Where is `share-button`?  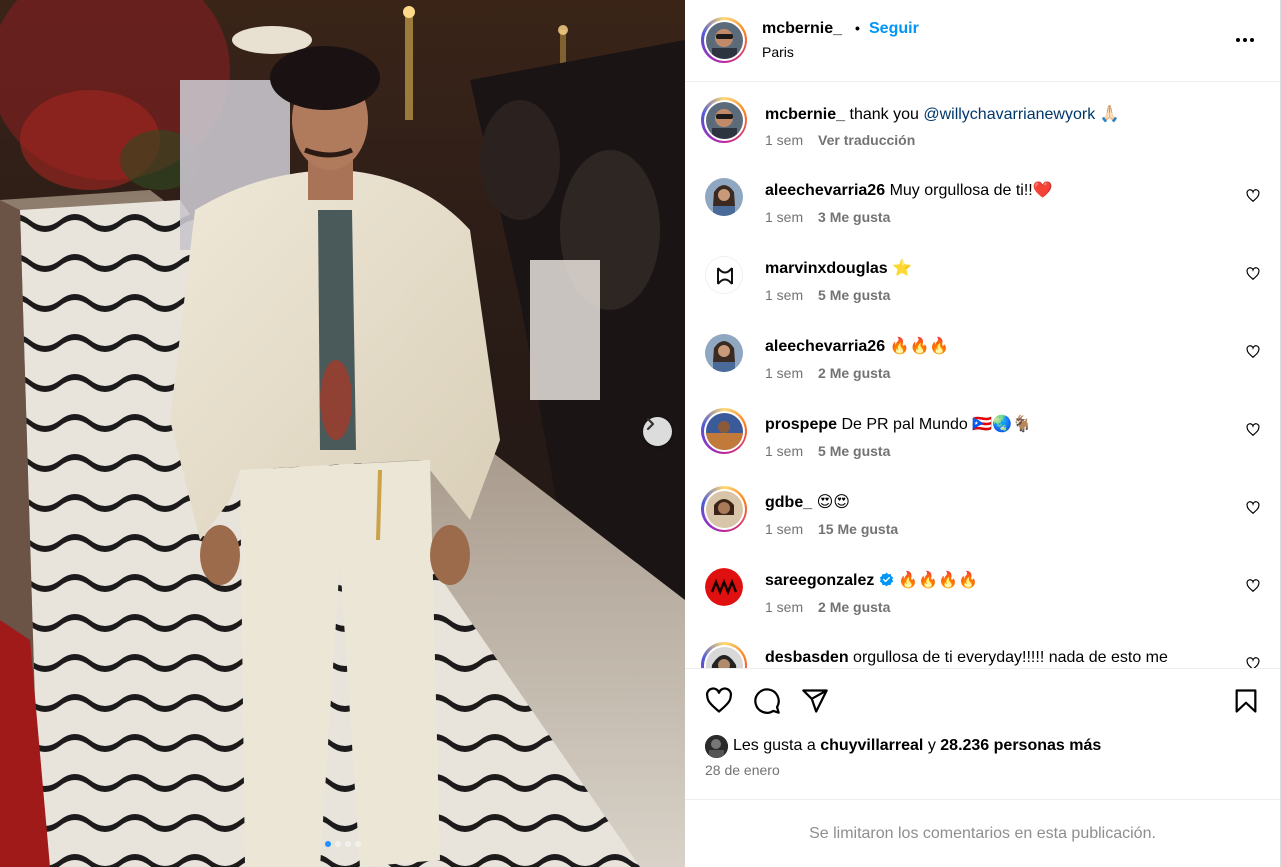 share-button is located at coordinates (815, 701).